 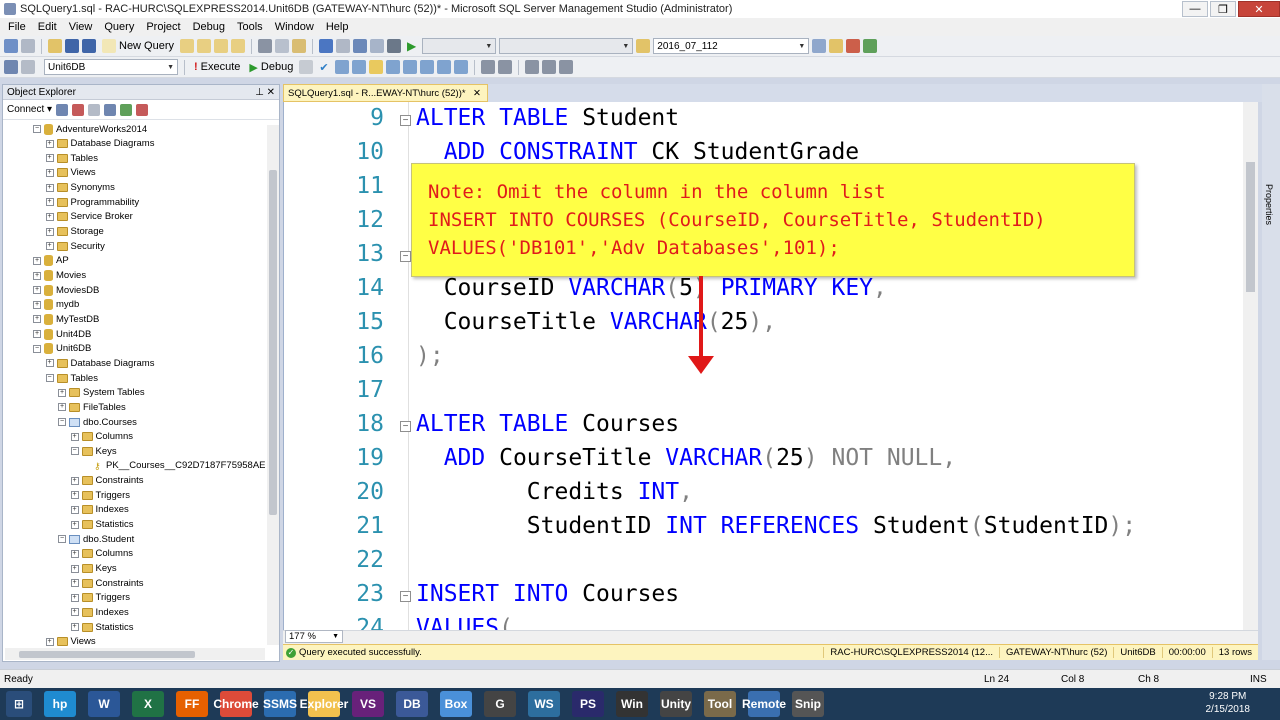 What do you see at coordinates (686, 458) in the screenshot?
I see `code-line: ADD CourseTitle VARCHAR(25) NOT NULL,` at bounding box center [686, 458].